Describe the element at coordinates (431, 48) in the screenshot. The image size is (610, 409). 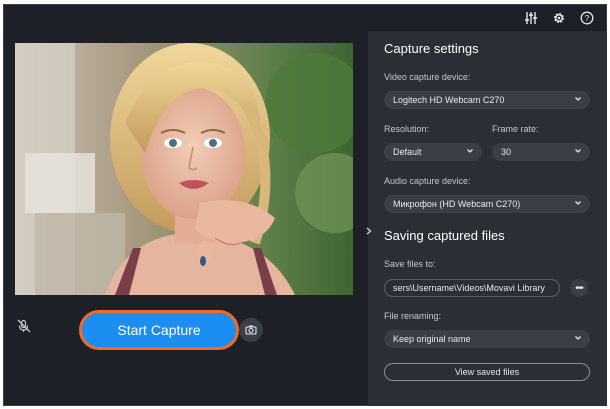
I see `capture-settings-heading: Capture settings` at that location.